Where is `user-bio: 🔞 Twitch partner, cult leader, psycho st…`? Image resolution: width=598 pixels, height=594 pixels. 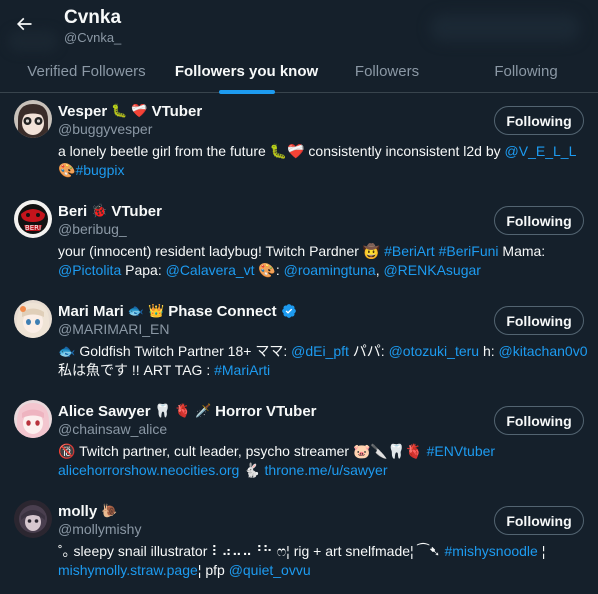 user-bio: 🔞 Twitch partner, cult leader, psycho st… is located at coordinates (323, 461).